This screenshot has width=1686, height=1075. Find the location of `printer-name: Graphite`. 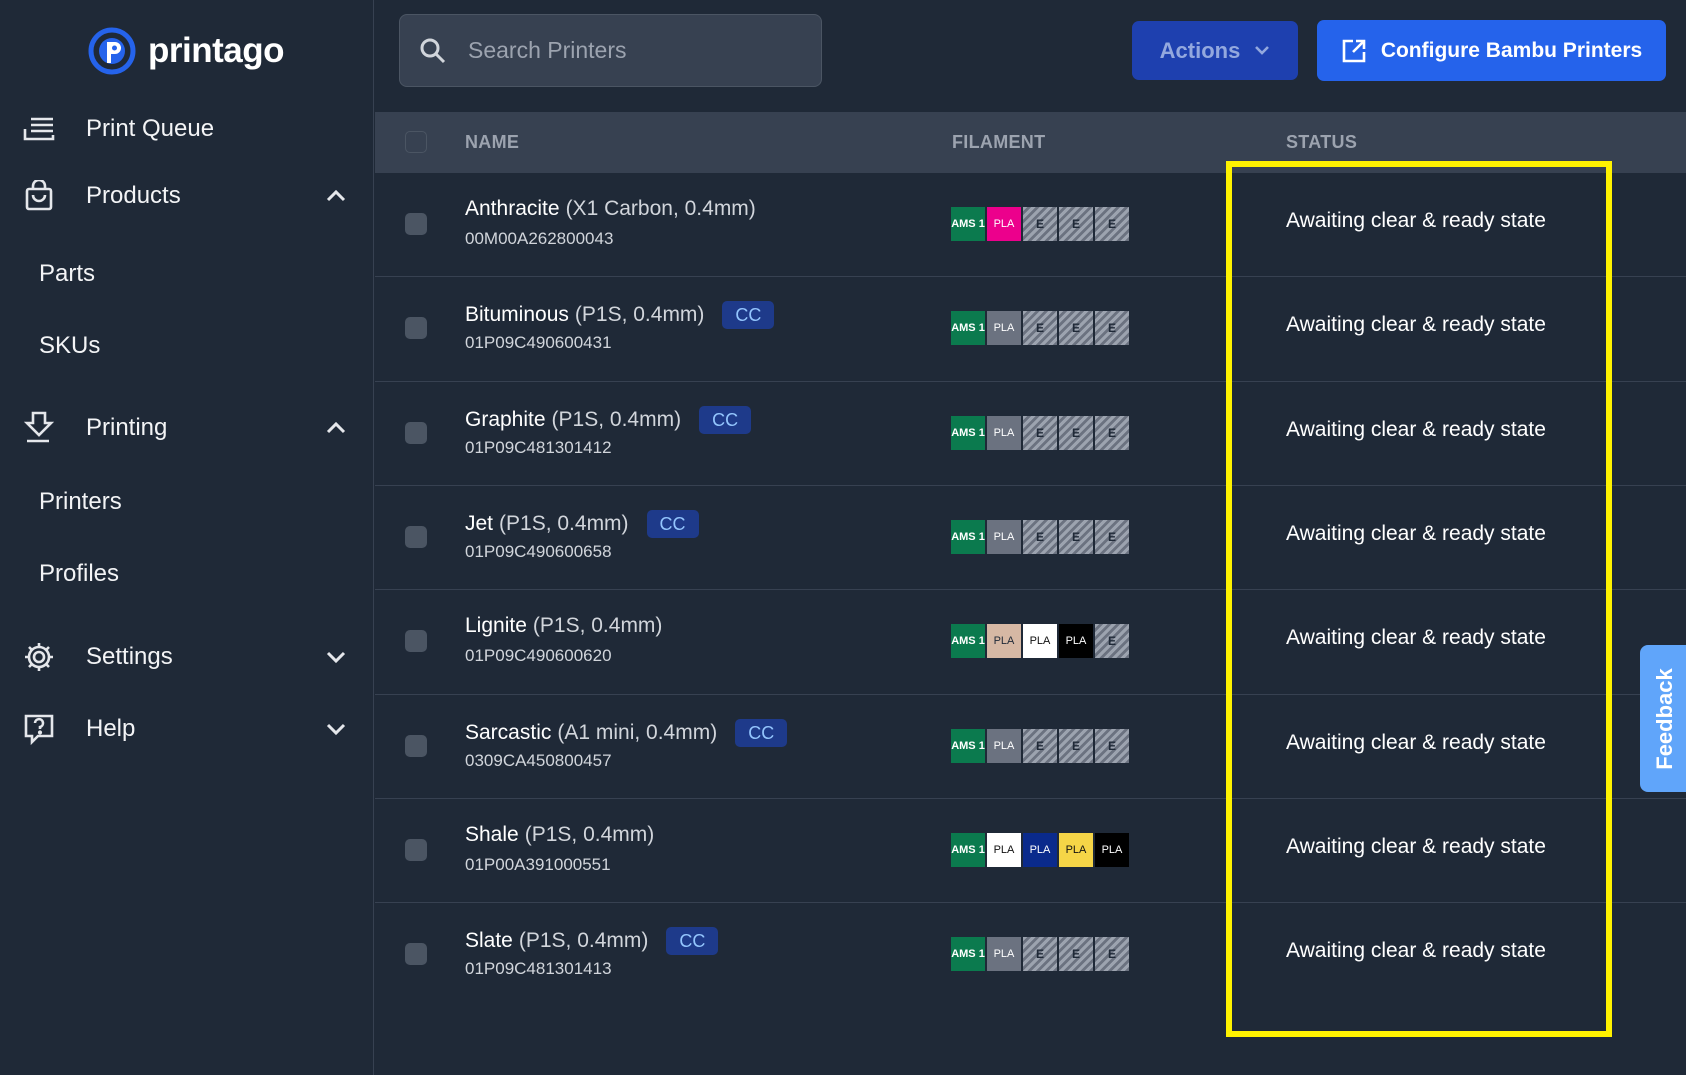

printer-name: Graphite is located at coordinates (505, 420).